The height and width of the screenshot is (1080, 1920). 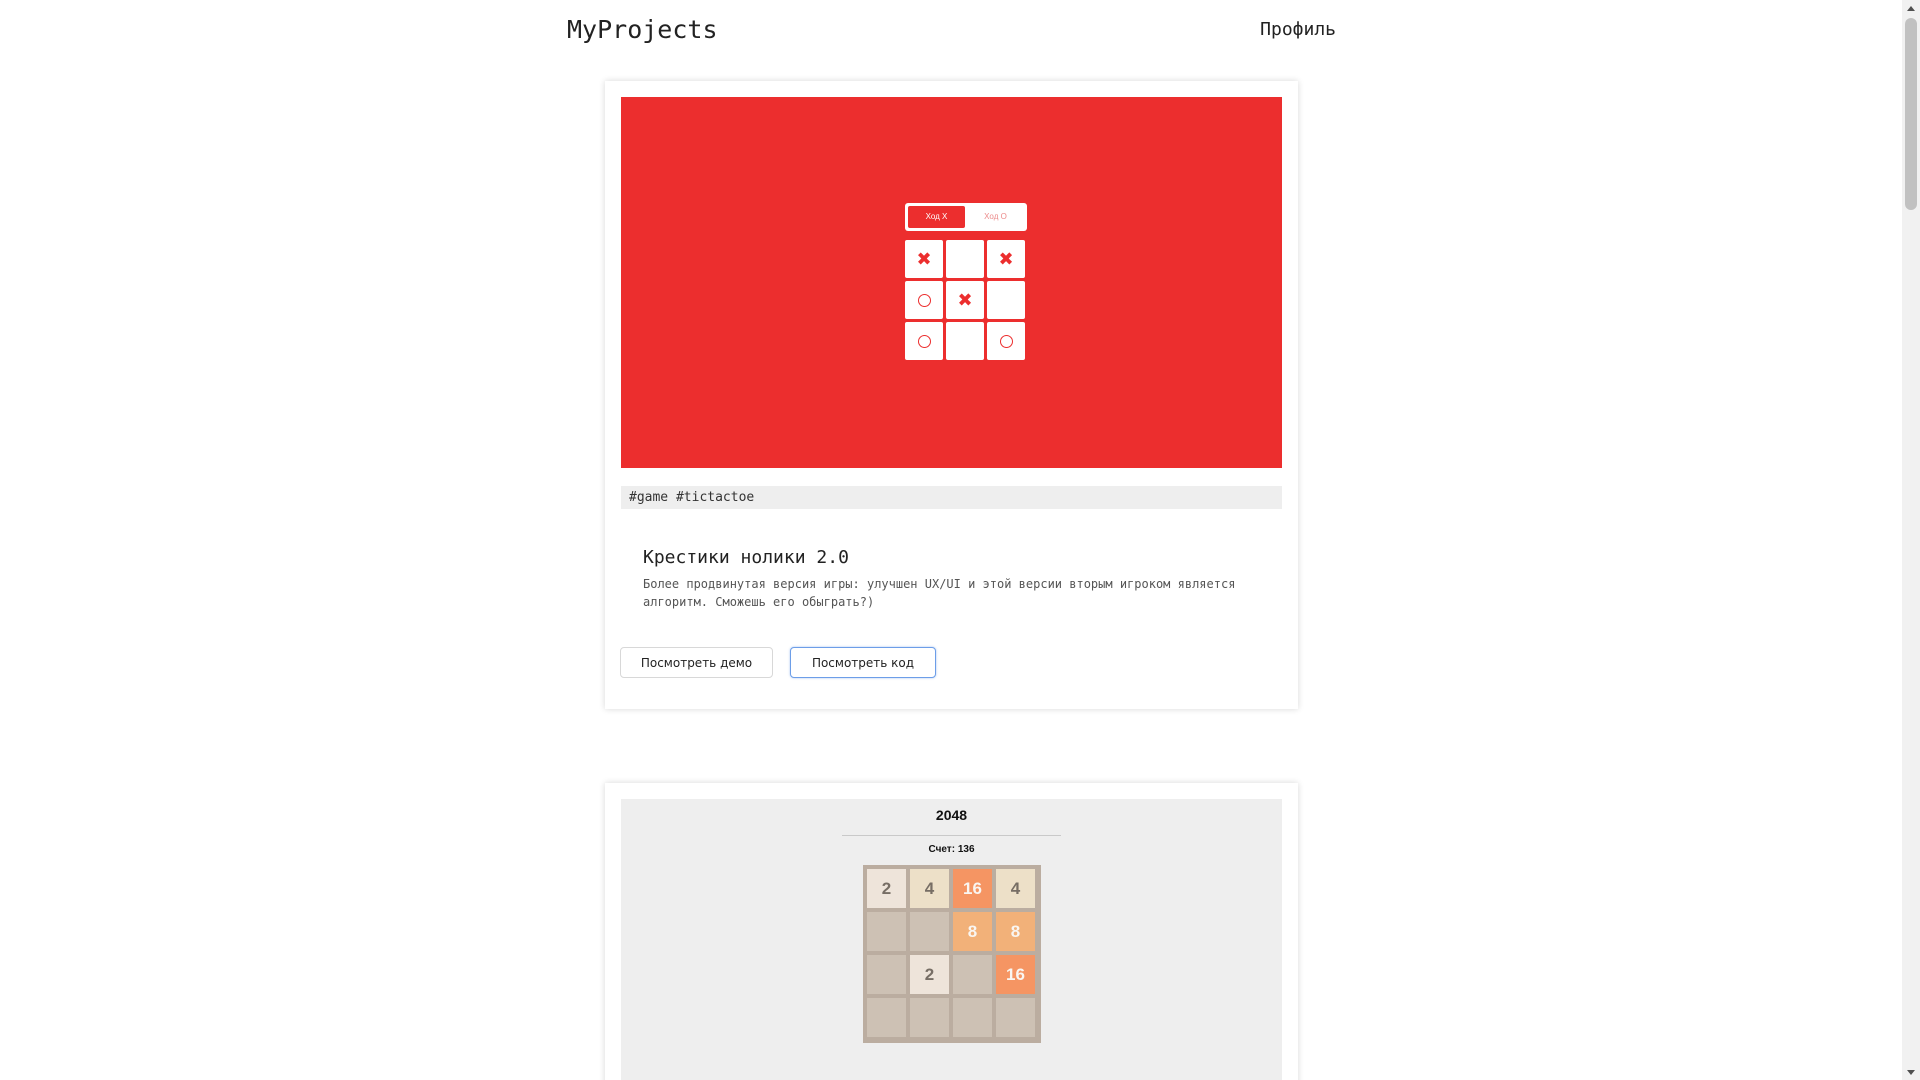 What do you see at coordinates (696, 662) in the screenshot?
I see `view-demo-button: Посмотреть демо` at bounding box center [696, 662].